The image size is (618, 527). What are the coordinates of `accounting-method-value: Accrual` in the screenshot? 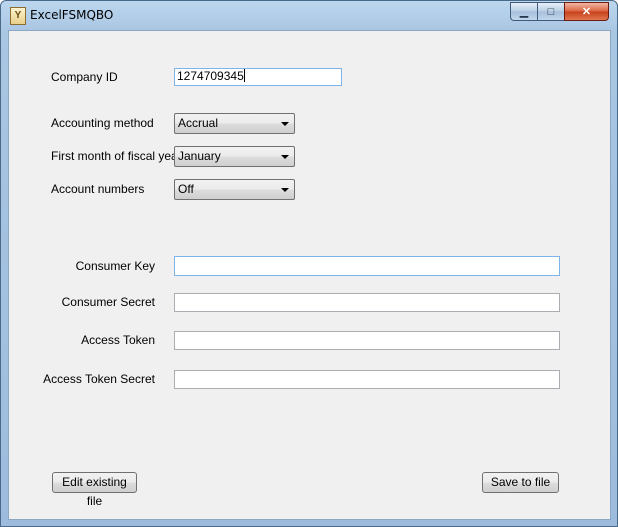 It's located at (198, 123).